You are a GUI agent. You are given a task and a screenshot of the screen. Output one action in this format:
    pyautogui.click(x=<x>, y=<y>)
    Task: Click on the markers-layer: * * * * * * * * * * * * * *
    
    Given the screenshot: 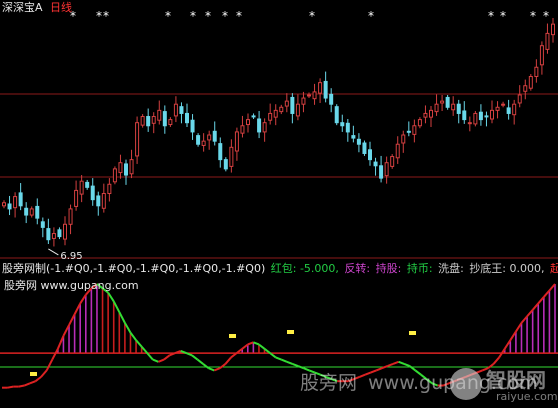 What is the action you would take?
    pyautogui.click(x=309, y=16)
    